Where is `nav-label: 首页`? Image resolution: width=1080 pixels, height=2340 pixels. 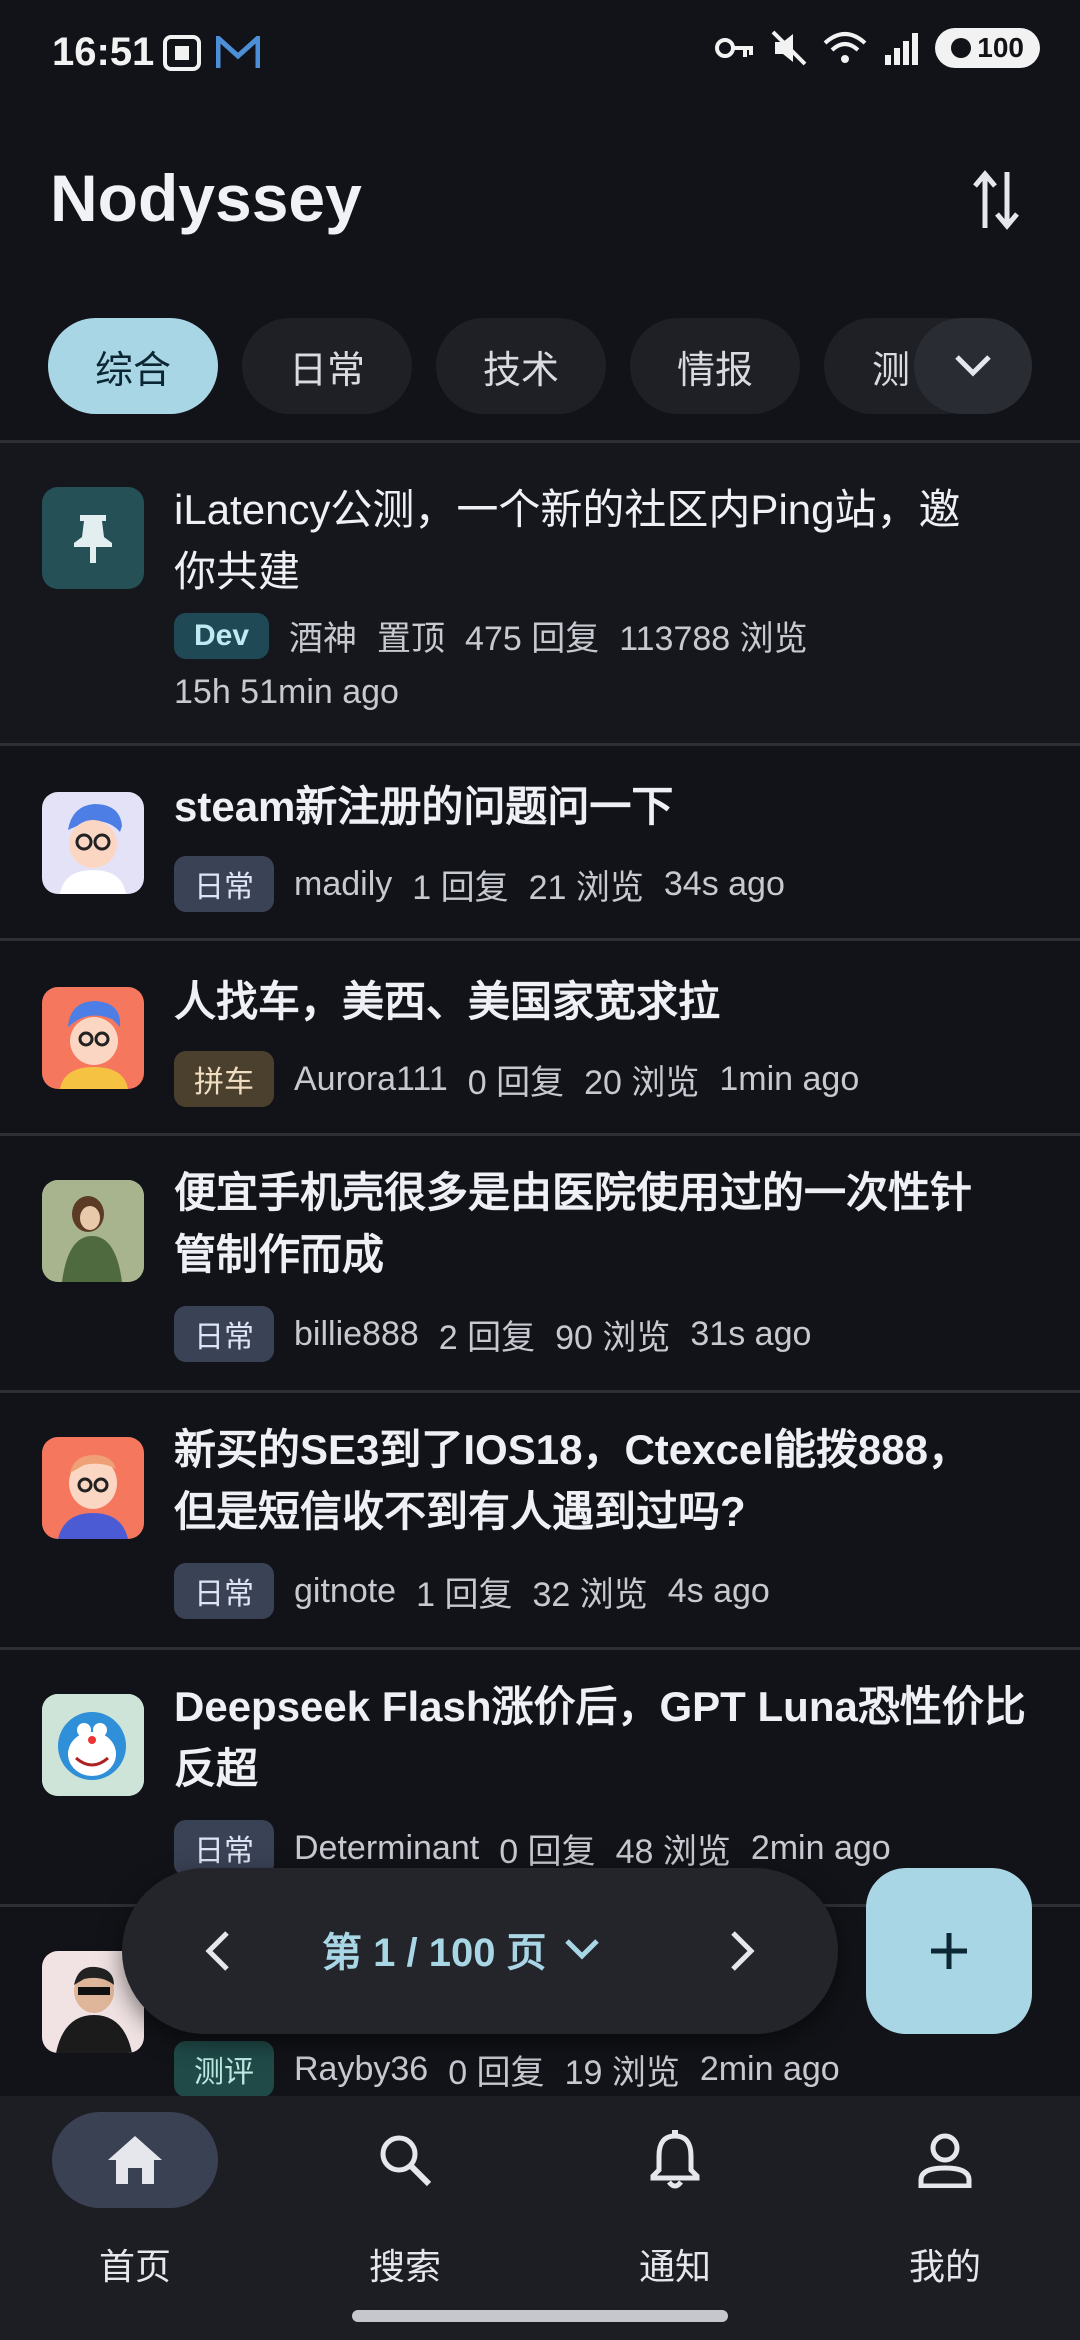 nav-label: 首页 is located at coordinates (134, 2266).